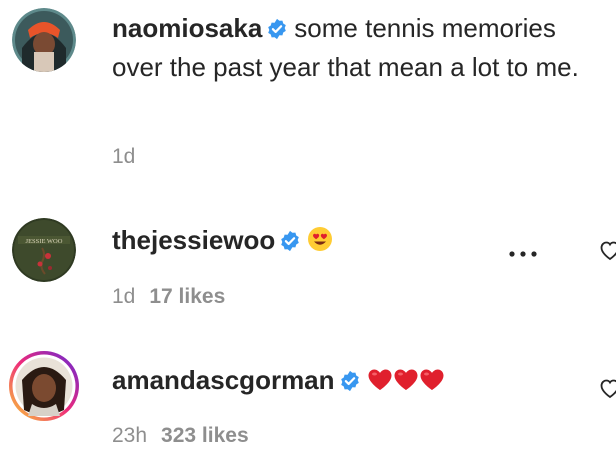 Image resolution: width=616 pixels, height=462 pixels. What do you see at coordinates (44, 241) in the screenshot?
I see `avatar-text: JESSIE WOO` at bounding box center [44, 241].